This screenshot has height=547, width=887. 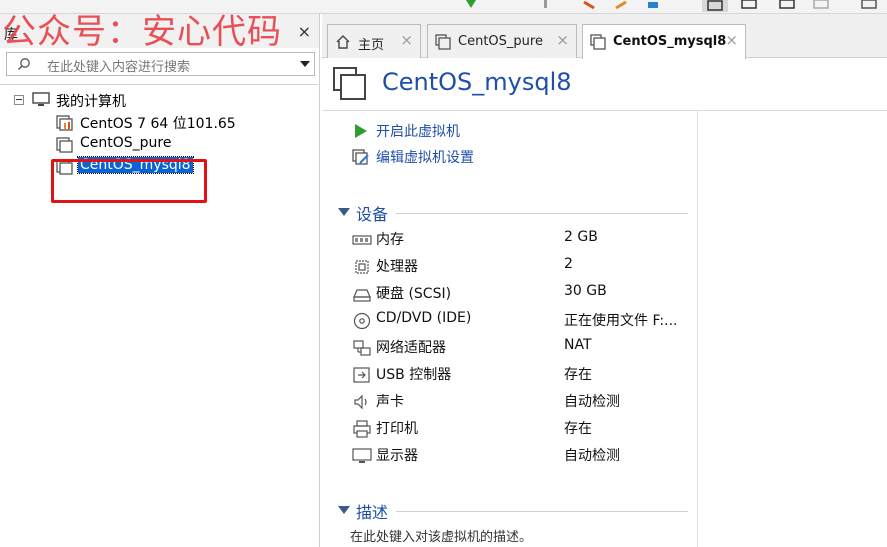 I want to click on view-thumbnail-icon, so click(x=749, y=5).